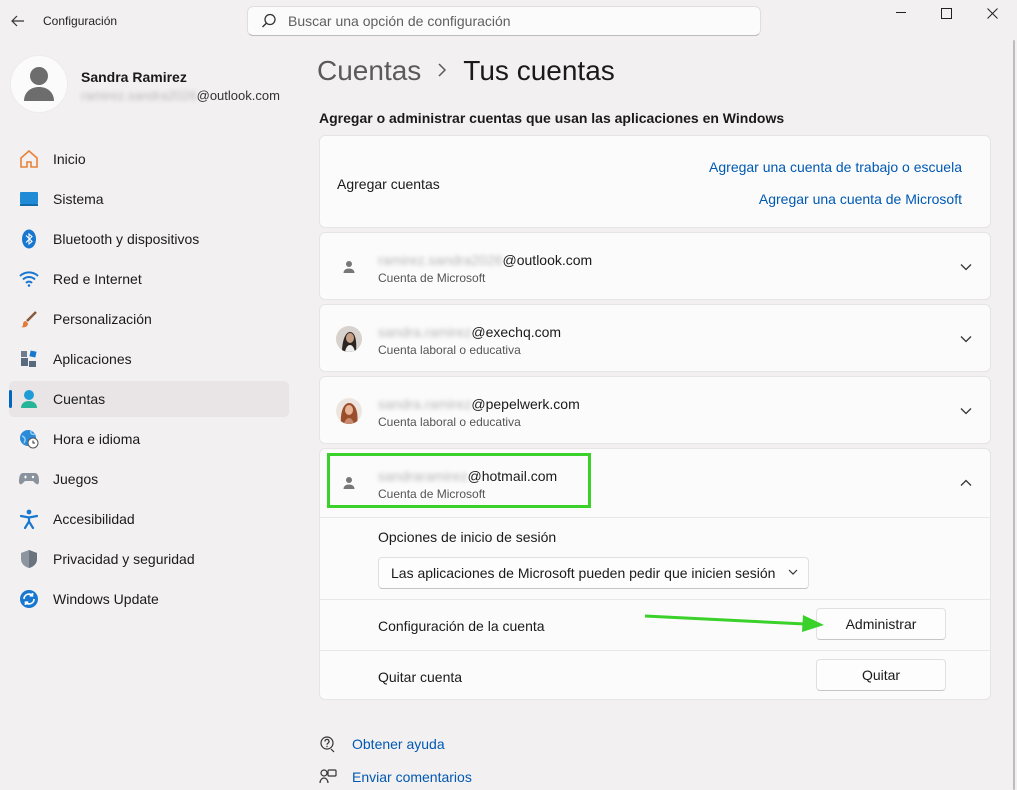  I want to click on remove-account-label: Quitar cuenta, so click(420, 677).